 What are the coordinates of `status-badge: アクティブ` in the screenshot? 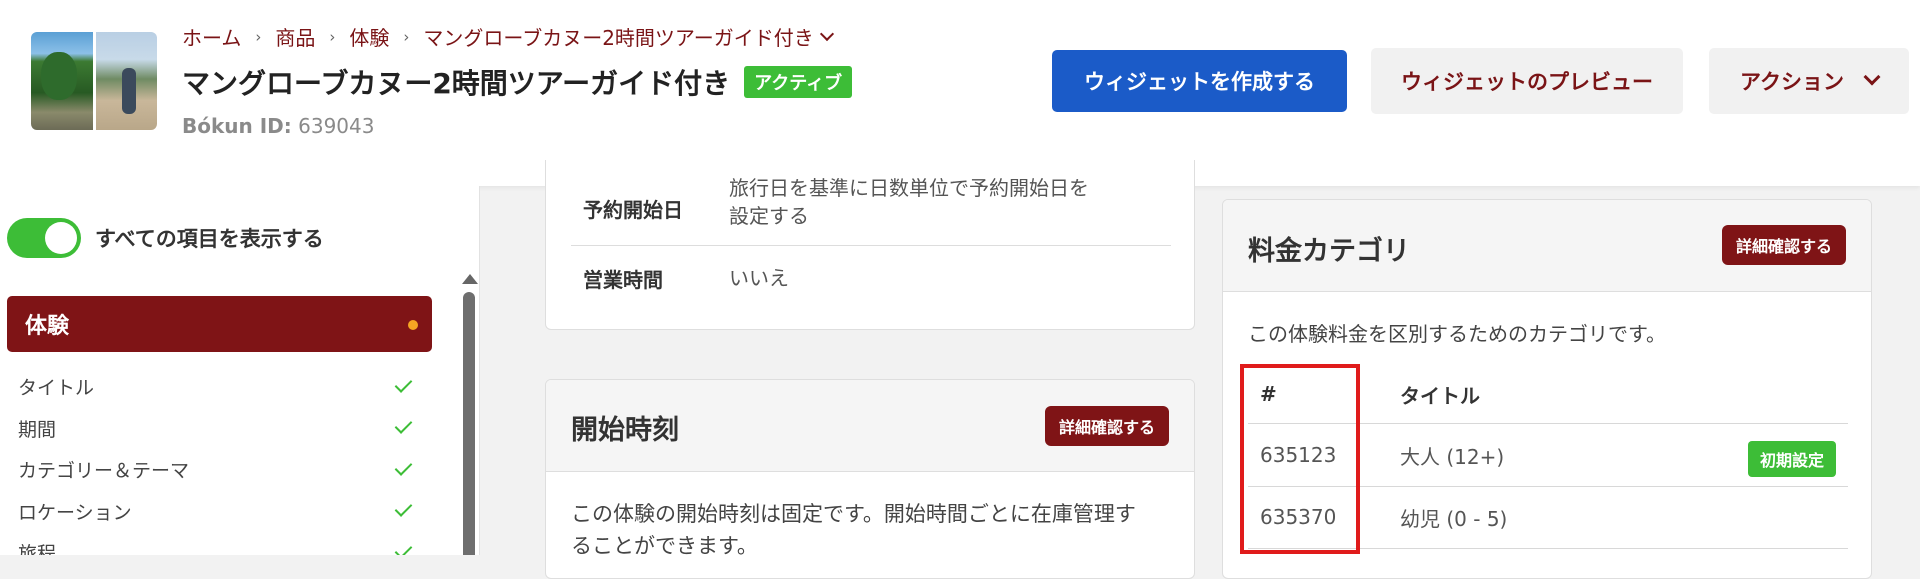 It's located at (798, 82).